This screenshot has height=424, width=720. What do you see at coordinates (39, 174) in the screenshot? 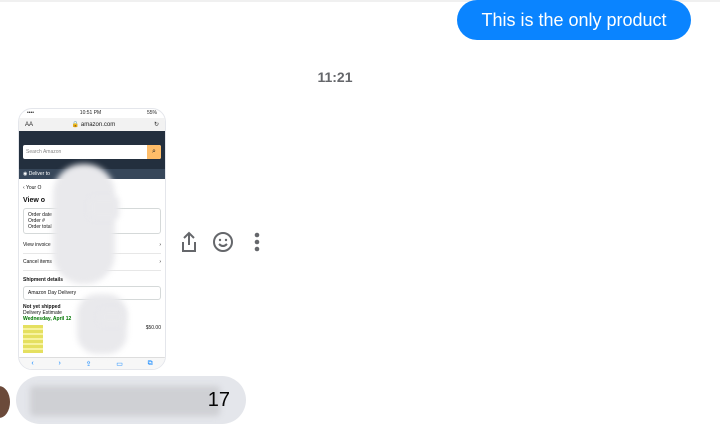
I see `phone-deliver-text: Deliver to` at bounding box center [39, 174].